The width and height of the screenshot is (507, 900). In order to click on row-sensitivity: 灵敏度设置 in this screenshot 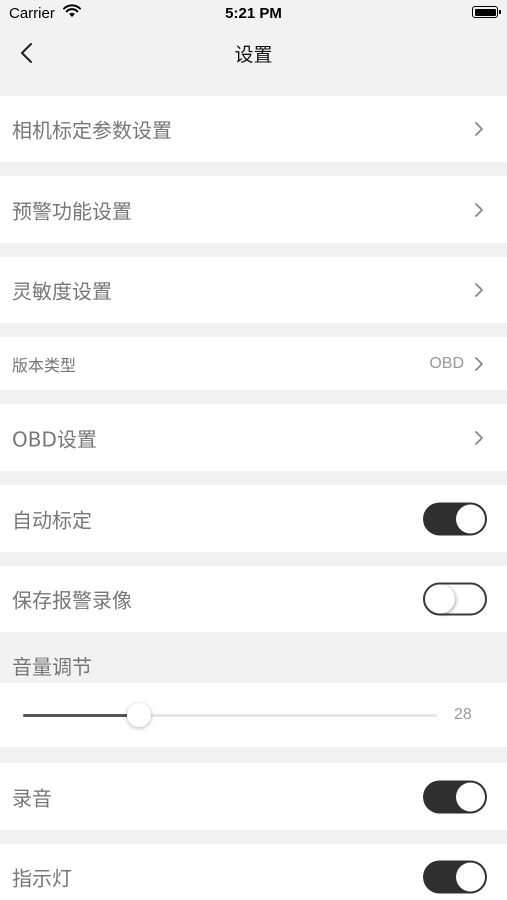, I will do `click(253, 290)`.